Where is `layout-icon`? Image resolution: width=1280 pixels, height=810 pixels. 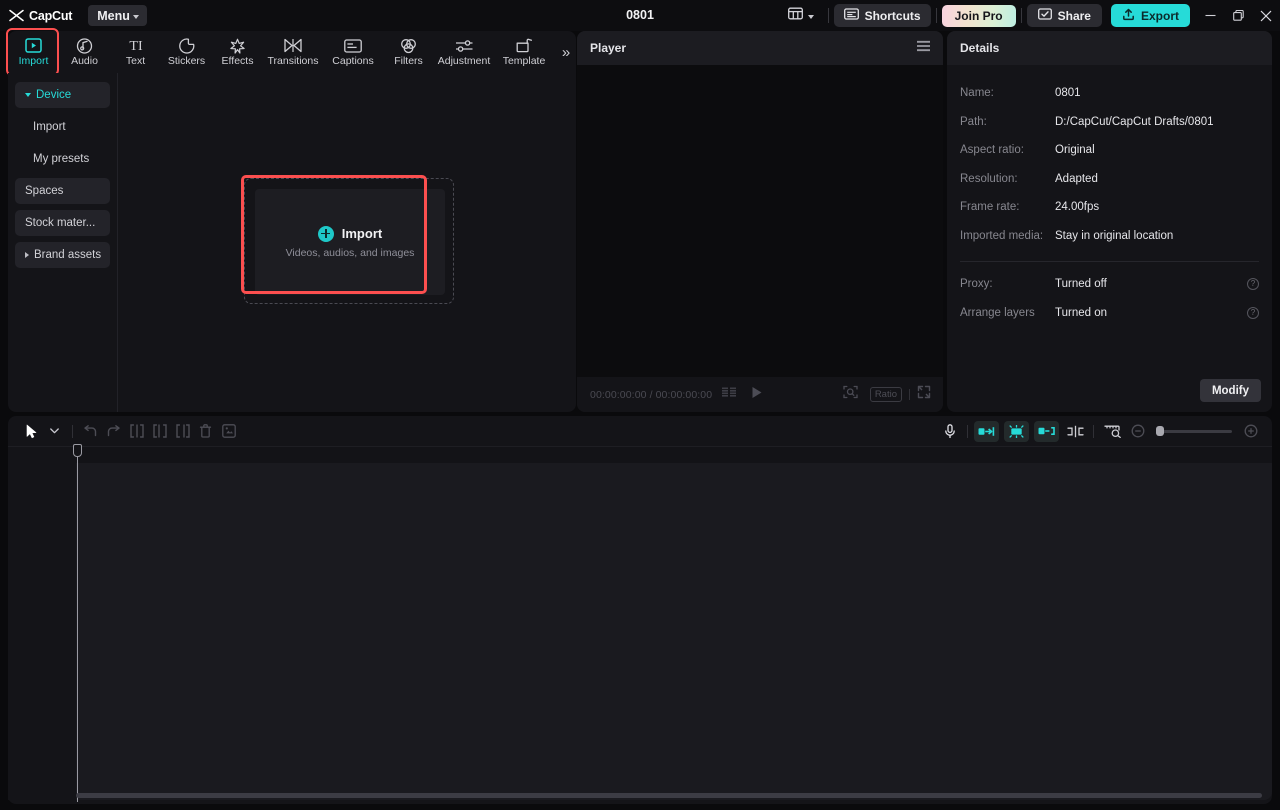 layout-icon is located at coordinates (795, 16).